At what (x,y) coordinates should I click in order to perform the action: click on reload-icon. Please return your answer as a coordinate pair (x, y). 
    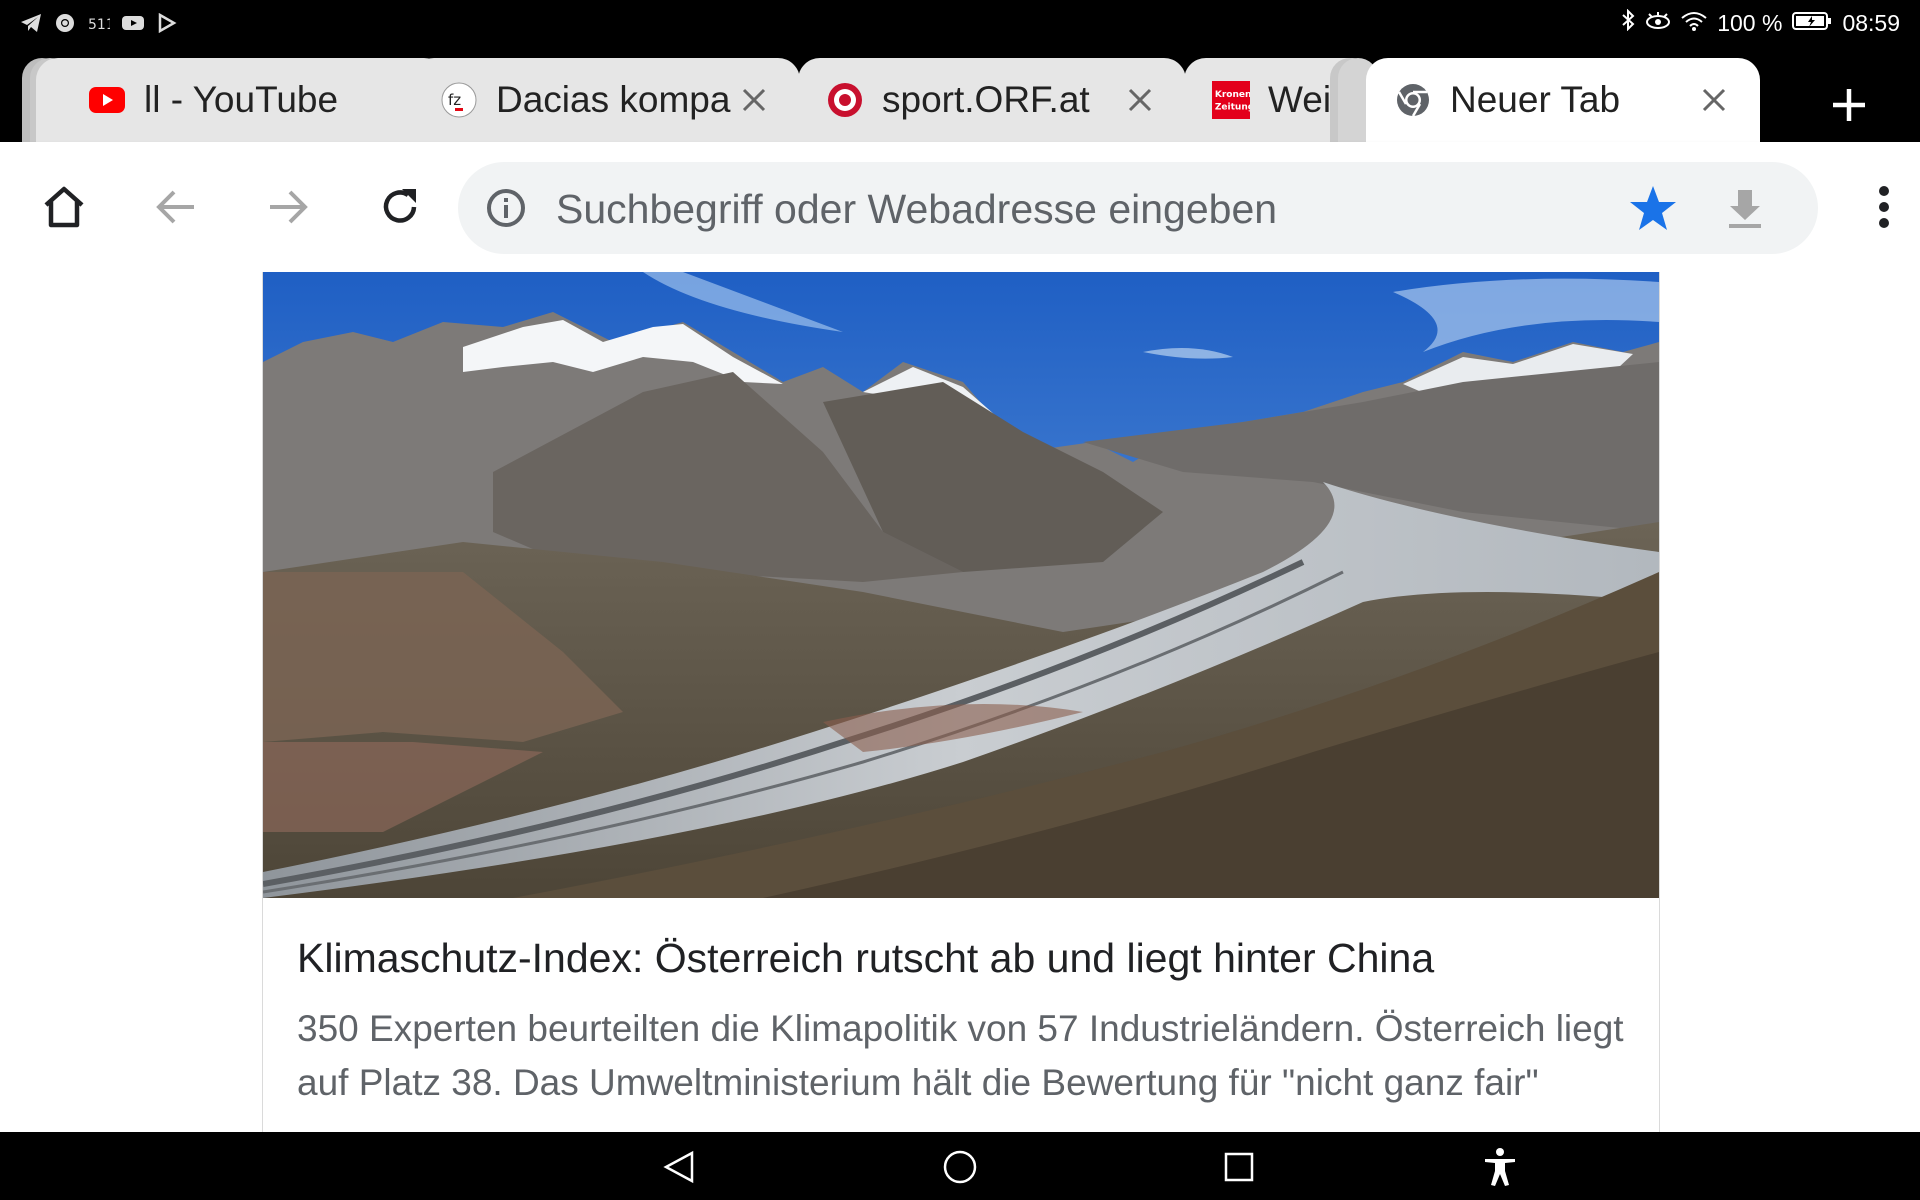
    Looking at the image, I should click on (400, 206).